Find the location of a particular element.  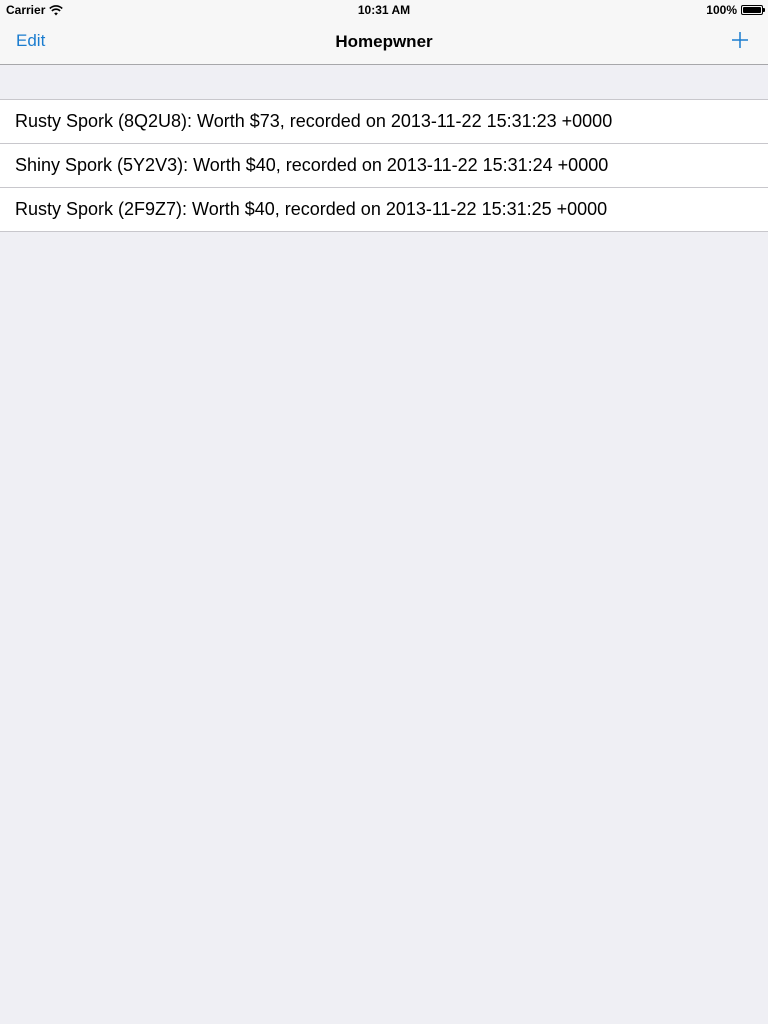

nav-title: Homepwner is located at coordinates (384, 41).